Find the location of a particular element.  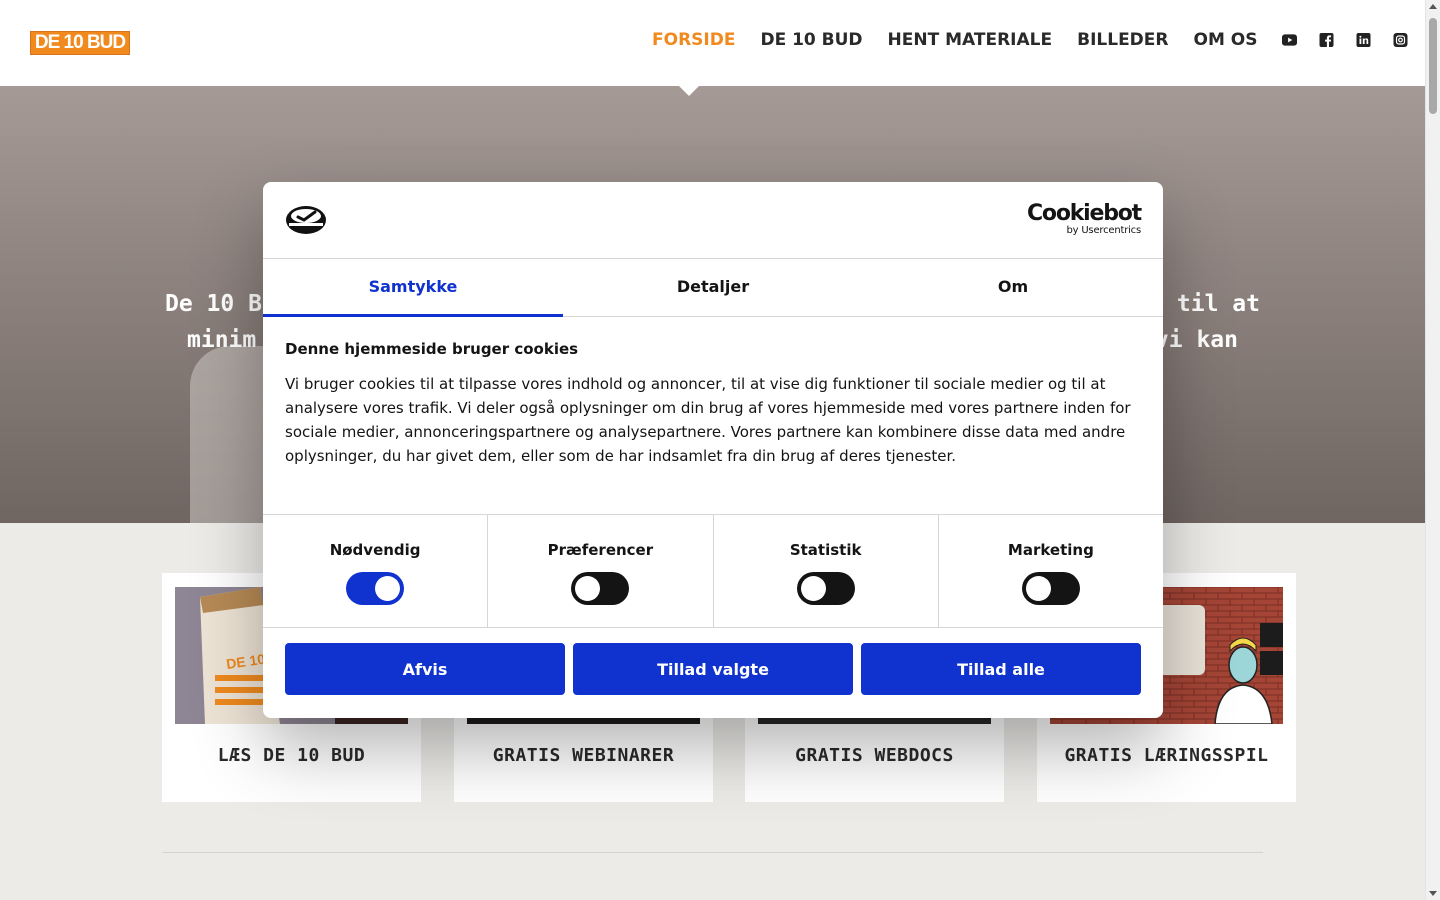

youtube-icon is located at coordinates (1290, 40).